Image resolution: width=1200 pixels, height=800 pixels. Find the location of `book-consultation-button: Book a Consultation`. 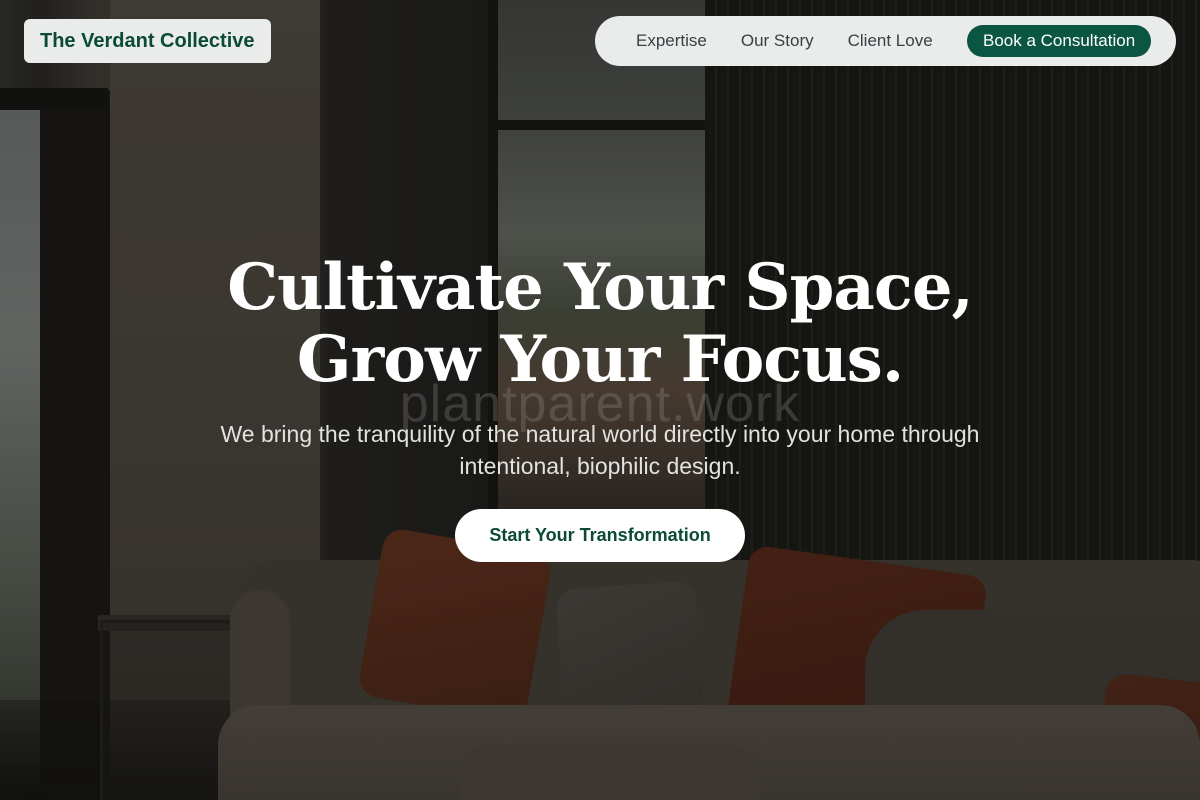

book-consultation-button: Book a Consultation is located at coordinates (1059, 41).